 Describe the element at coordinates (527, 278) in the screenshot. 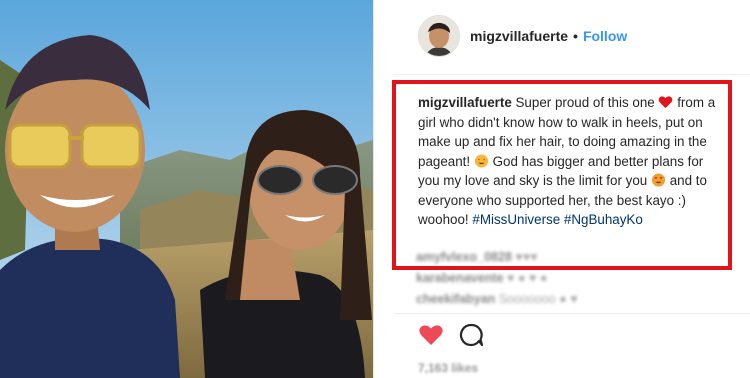

I see `comment-text: ♥ ● ♥ ●` at that location.